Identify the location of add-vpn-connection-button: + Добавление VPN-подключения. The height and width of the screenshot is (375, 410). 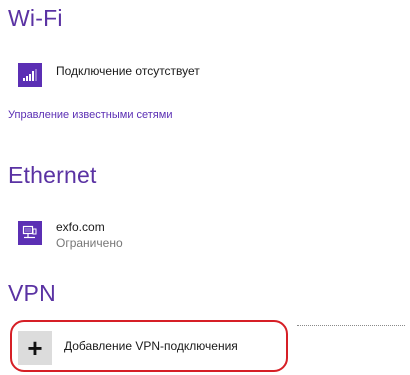
(128, 348).